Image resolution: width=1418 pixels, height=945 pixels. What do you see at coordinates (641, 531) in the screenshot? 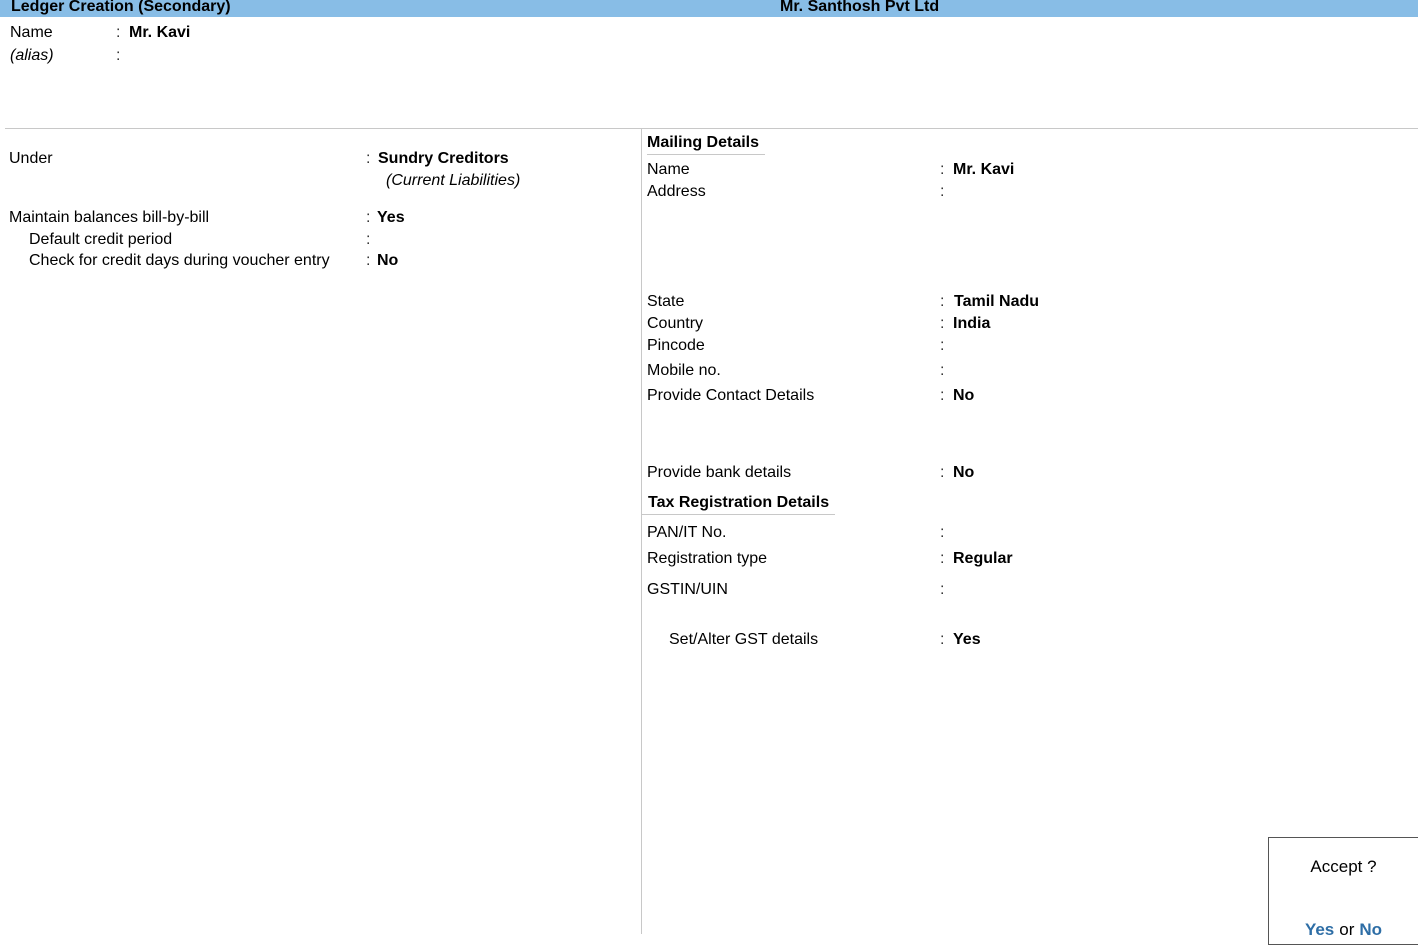
I see `vertical-divider` at bounding box center [641, 531].